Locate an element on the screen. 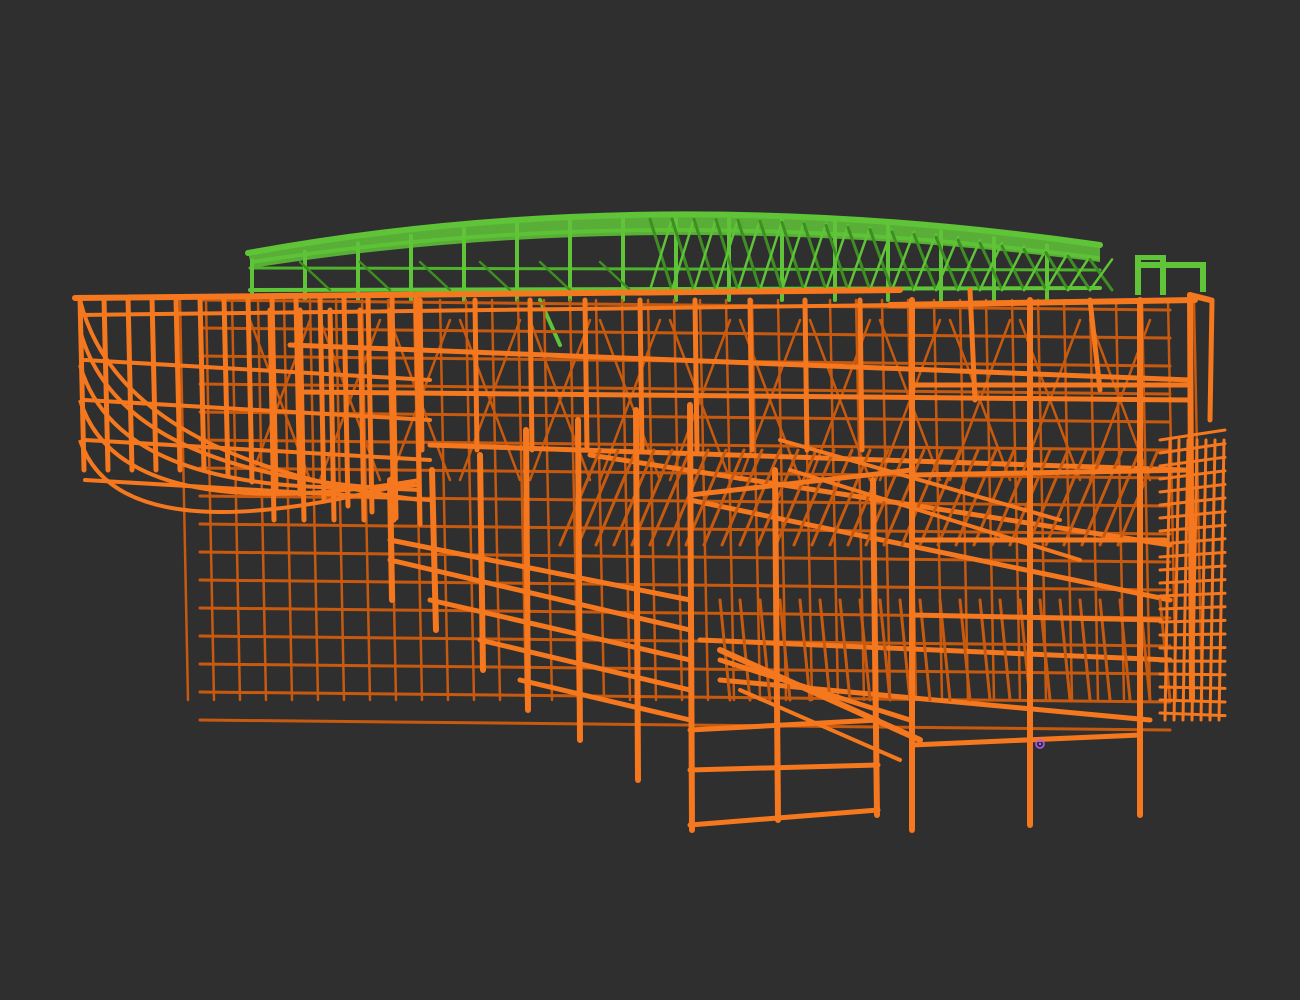  roof-edge-beam is located at coordinates (1042, 302).